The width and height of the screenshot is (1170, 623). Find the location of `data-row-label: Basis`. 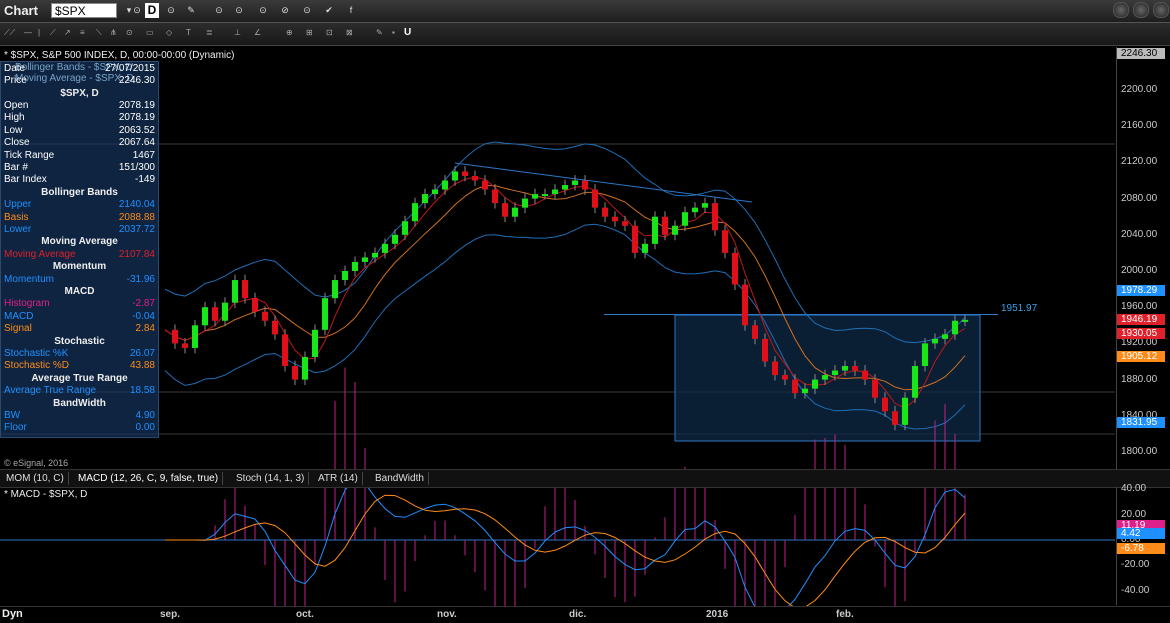

data-row-label: Basis is located at coordinates (16, 217).